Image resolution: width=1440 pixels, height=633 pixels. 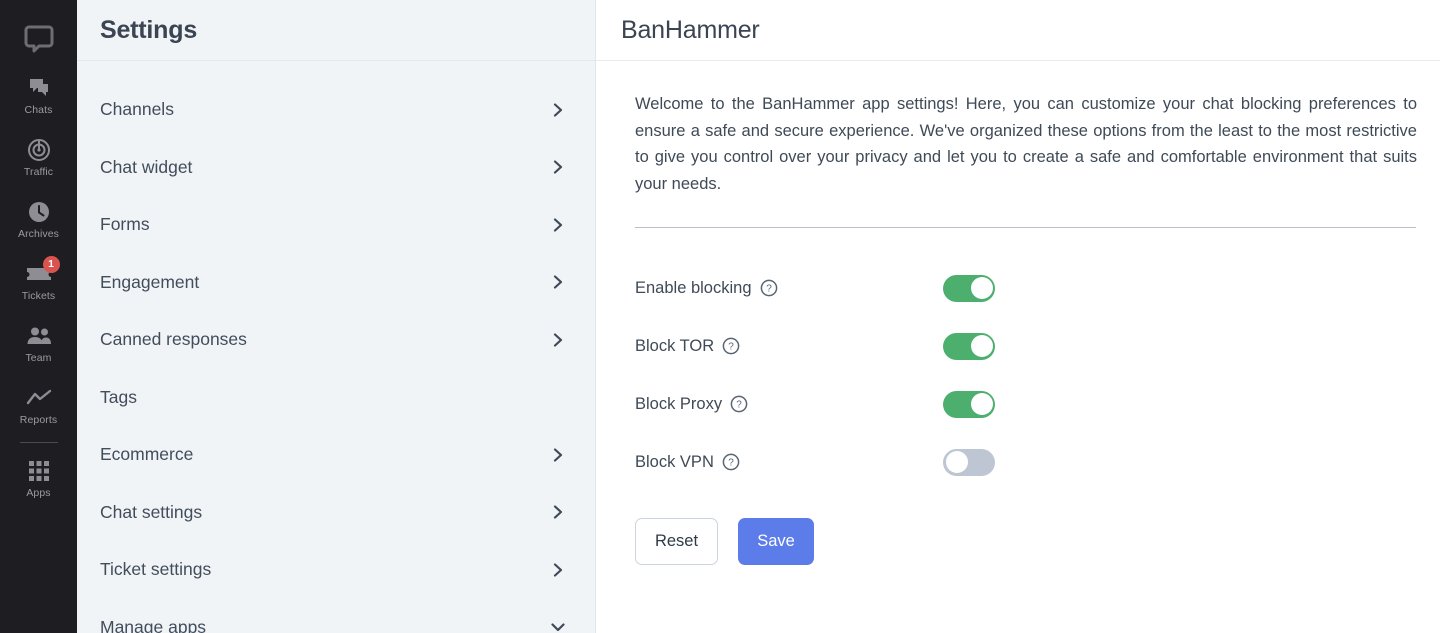 What do you see at coordinates (125, 224) in the screenshot?
I see `settings-item-label: Forms` at bounding box center [125, 224].